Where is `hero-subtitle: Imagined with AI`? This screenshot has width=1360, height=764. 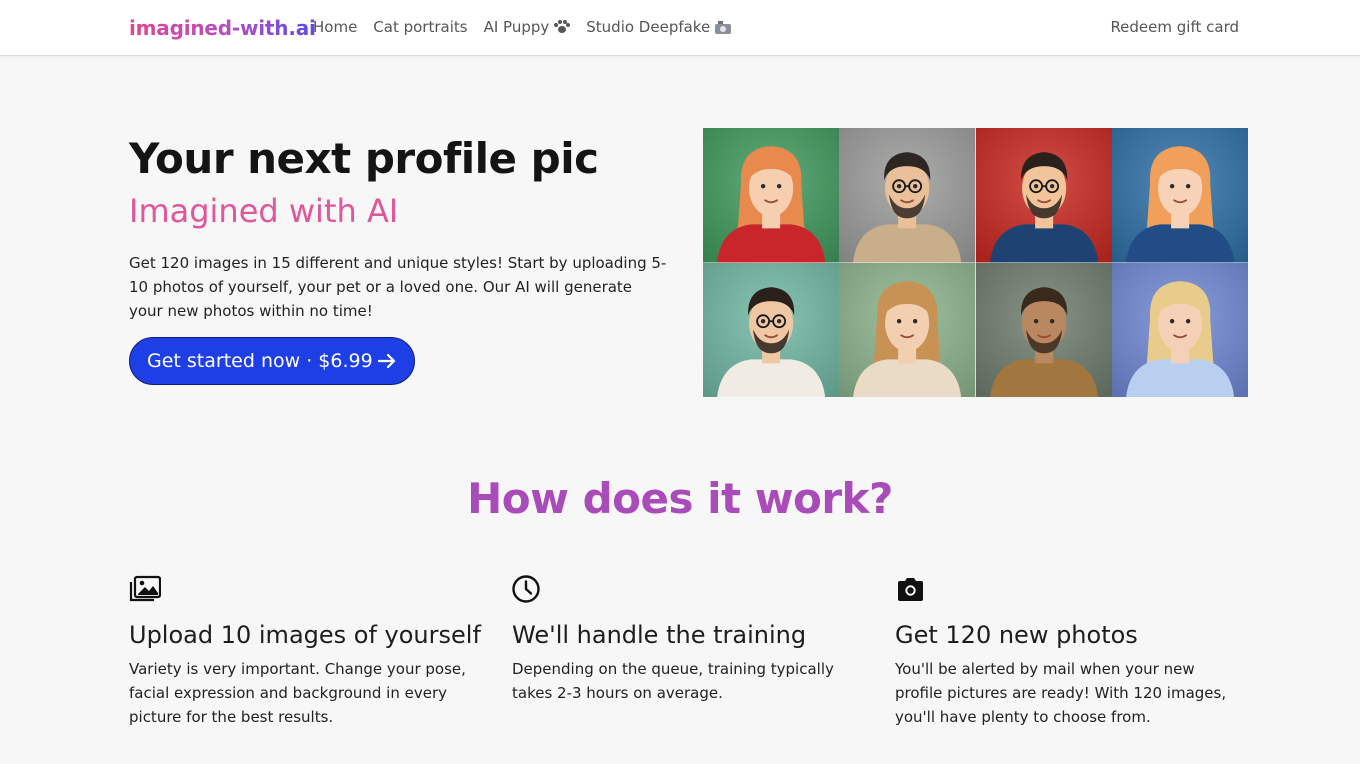 hero-subtitle: Imagined with AI is located at coordinates (264, 211).